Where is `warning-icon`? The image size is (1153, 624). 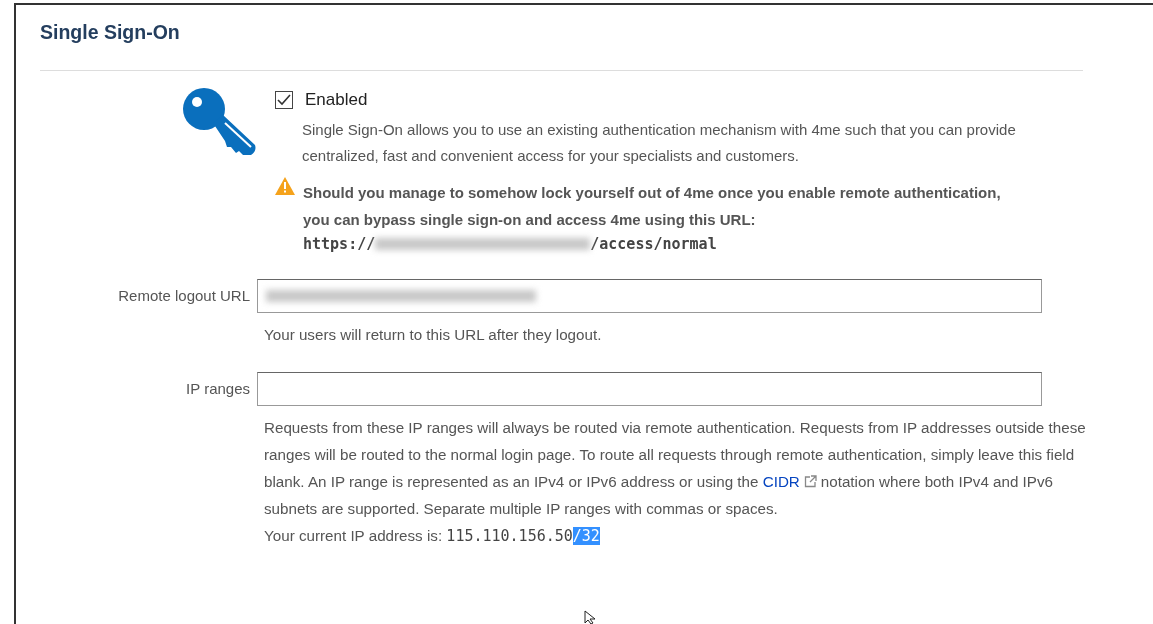 warning-icon is located at coordinates (285, 185).